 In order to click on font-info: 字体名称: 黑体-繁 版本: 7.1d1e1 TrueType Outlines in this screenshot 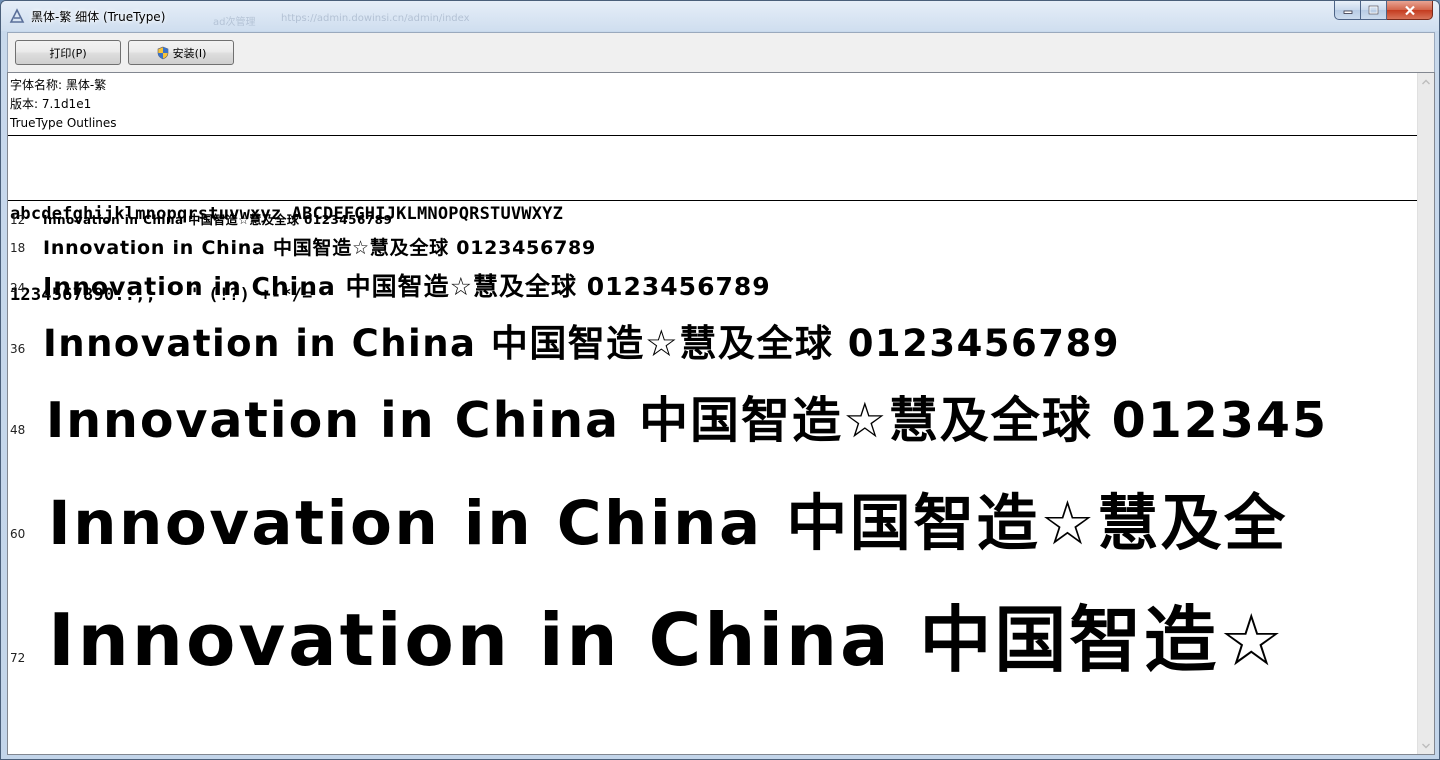, I will do `click(63, 104)`.